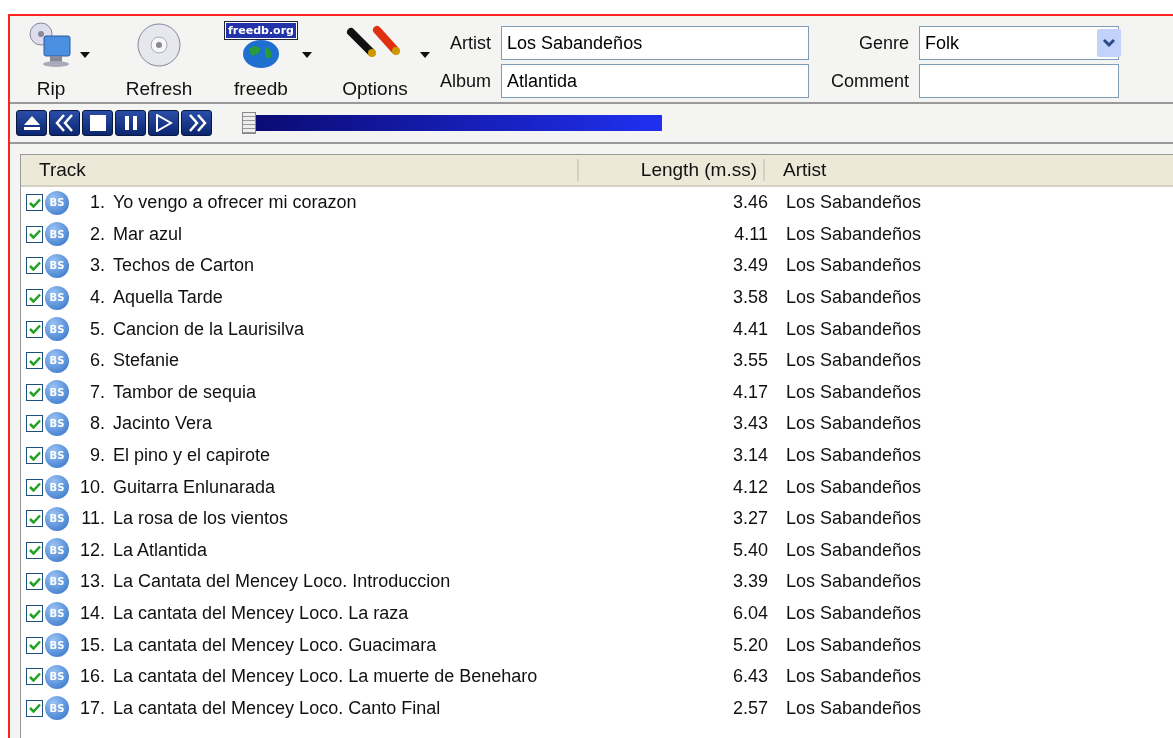 Image resolution: width=1173 pixels, height=738 pixels. What do you see at coordinates (277, 708) in the screenshot?
I see `track-title: La cantata del Mencey Loco. Canto Final` at bounding box center [277, 708].